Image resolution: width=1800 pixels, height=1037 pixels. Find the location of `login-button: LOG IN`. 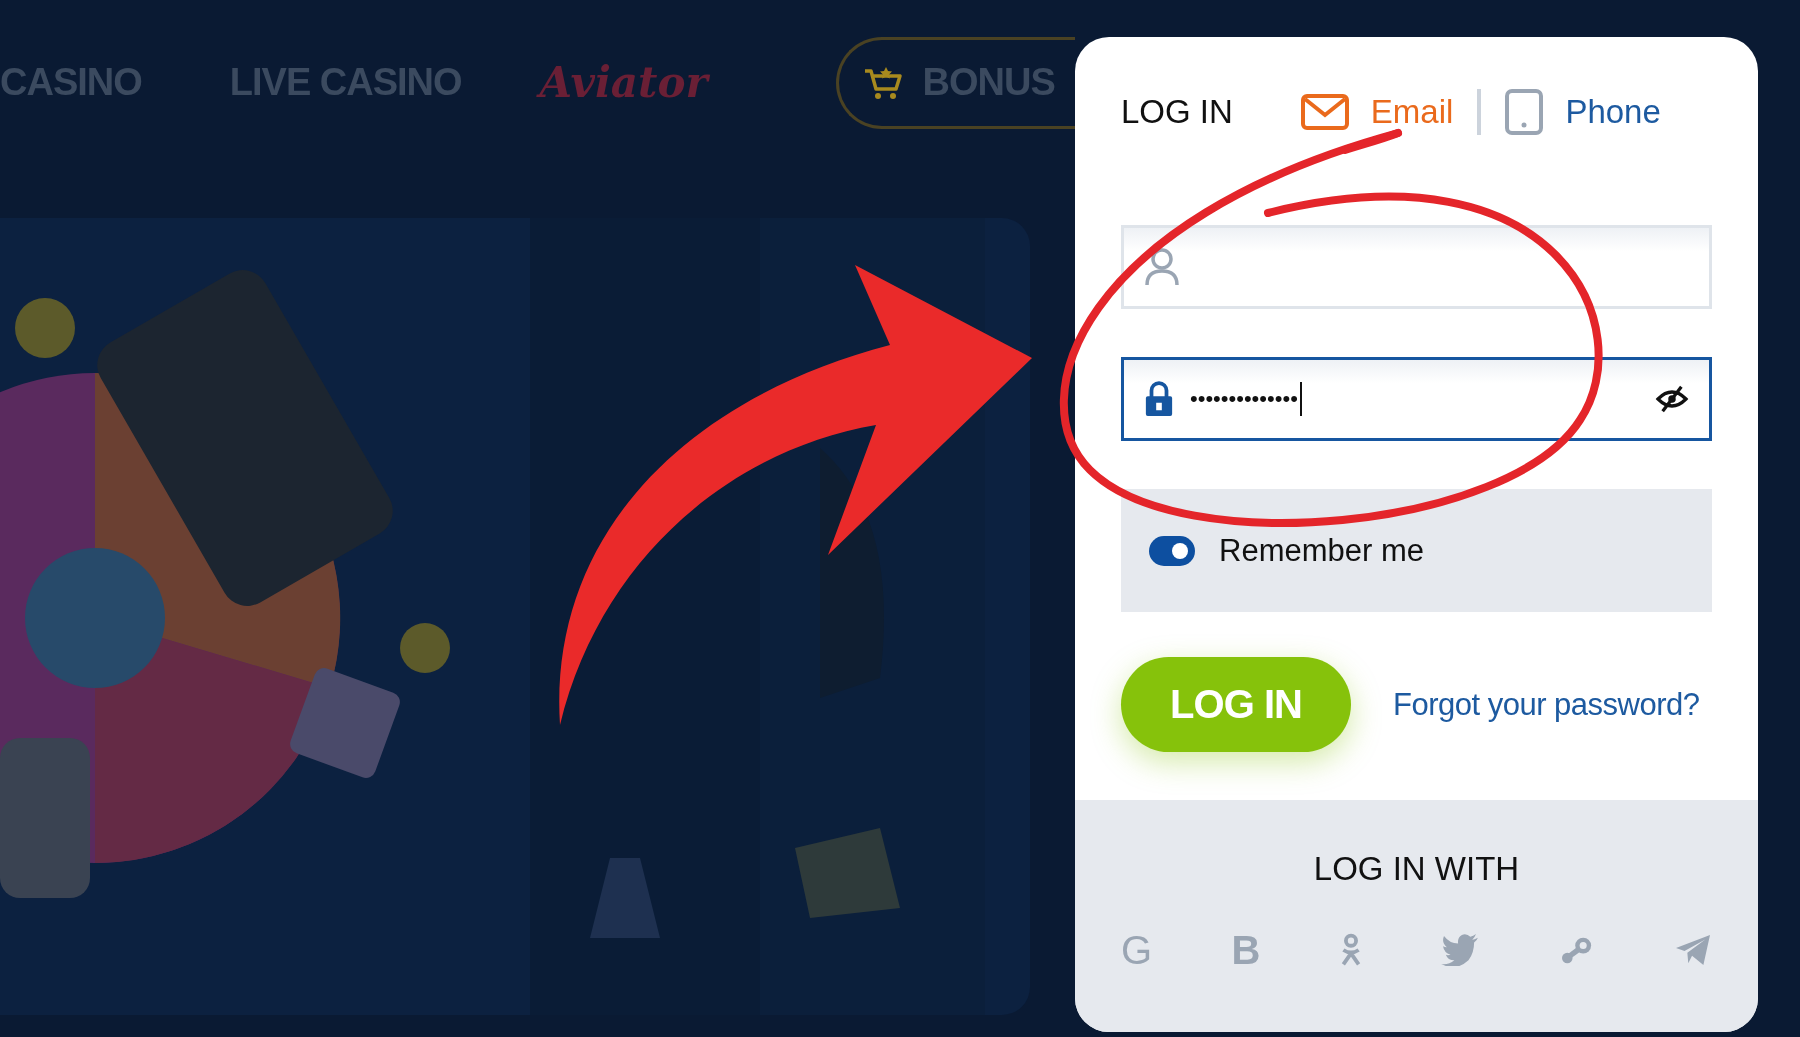

login-button: LOG IN is located at coordinates (1236, 704).